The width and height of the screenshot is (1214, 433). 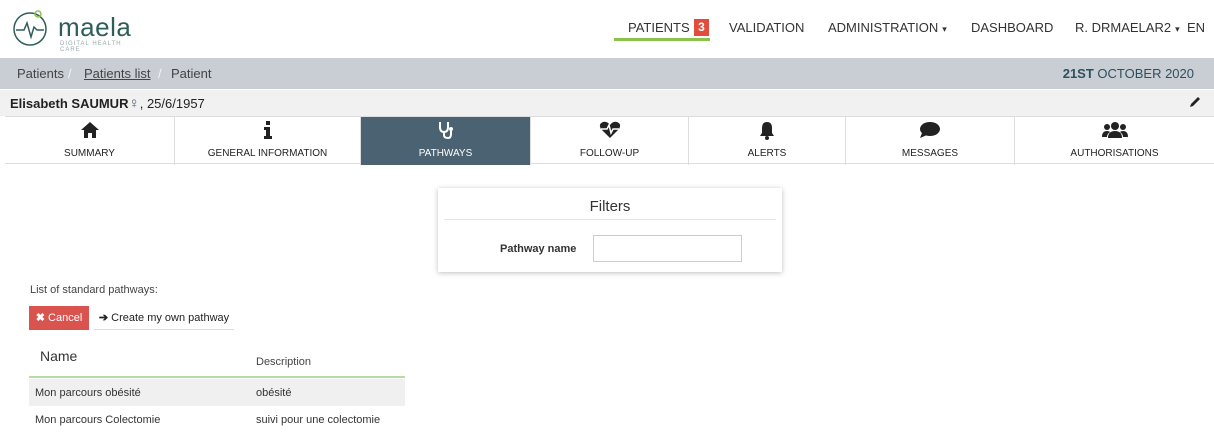 What do you see at coordinates (1196, 27) in the screenshot?
I see `language-switcher: EN` at bounding box center [1196, 27].